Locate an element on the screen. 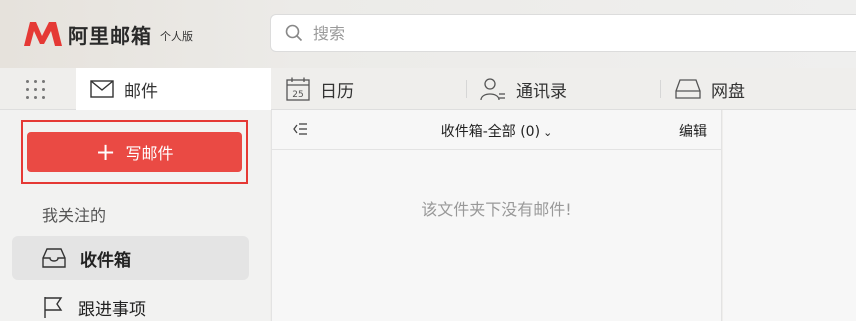 The image size is (856, 321). contacts-icon is located at coordinates (492, 89).